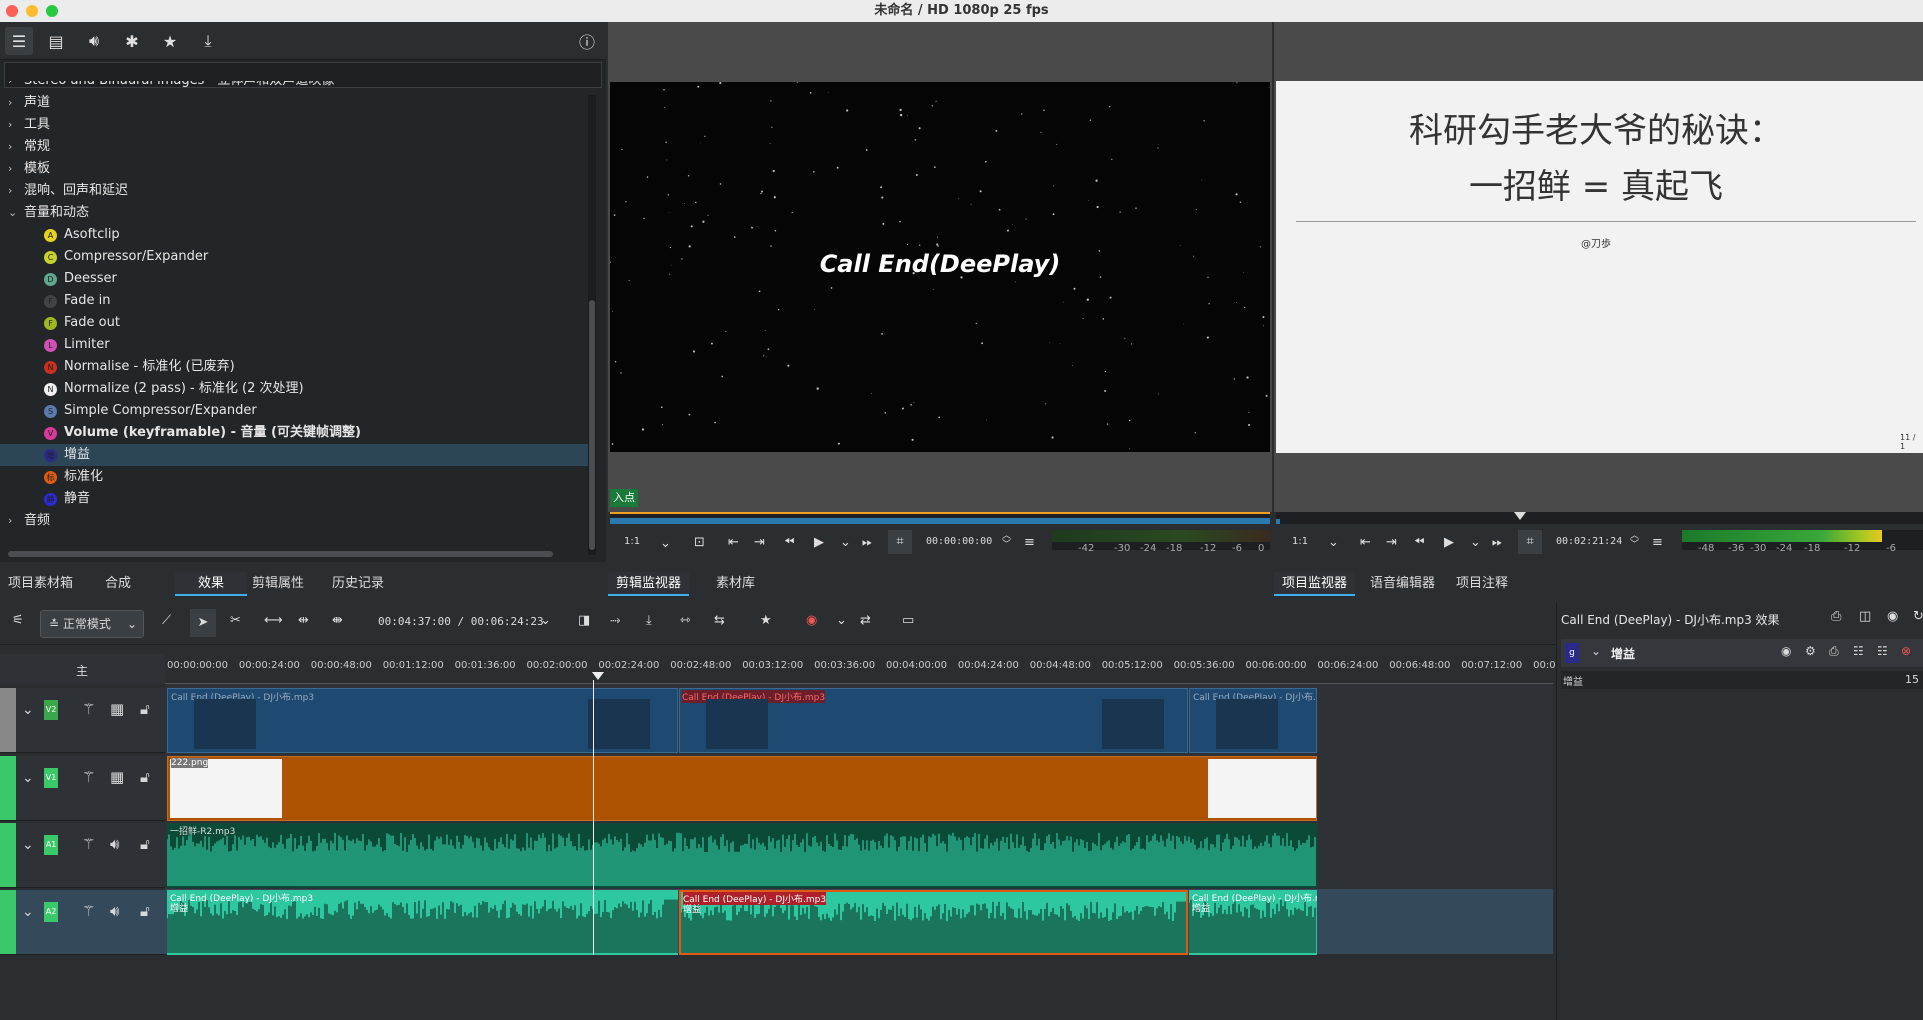 This screenshot has height=1020, width=1923. What do you see at coordinates (1589, 541) in the screenshot?
I see `project-timecode: 00:02:21:24` at bounding box center [1589, 541].